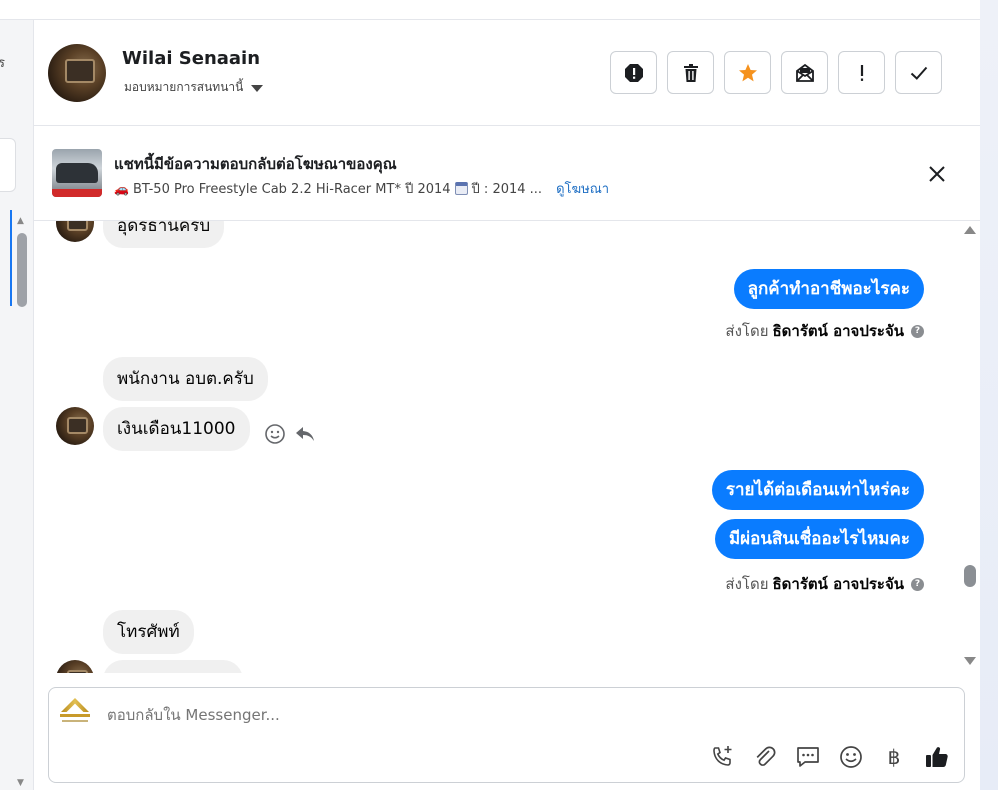  Describe the element at coordinates (989, 395) in the screenshot. I see `page-background` at that location.